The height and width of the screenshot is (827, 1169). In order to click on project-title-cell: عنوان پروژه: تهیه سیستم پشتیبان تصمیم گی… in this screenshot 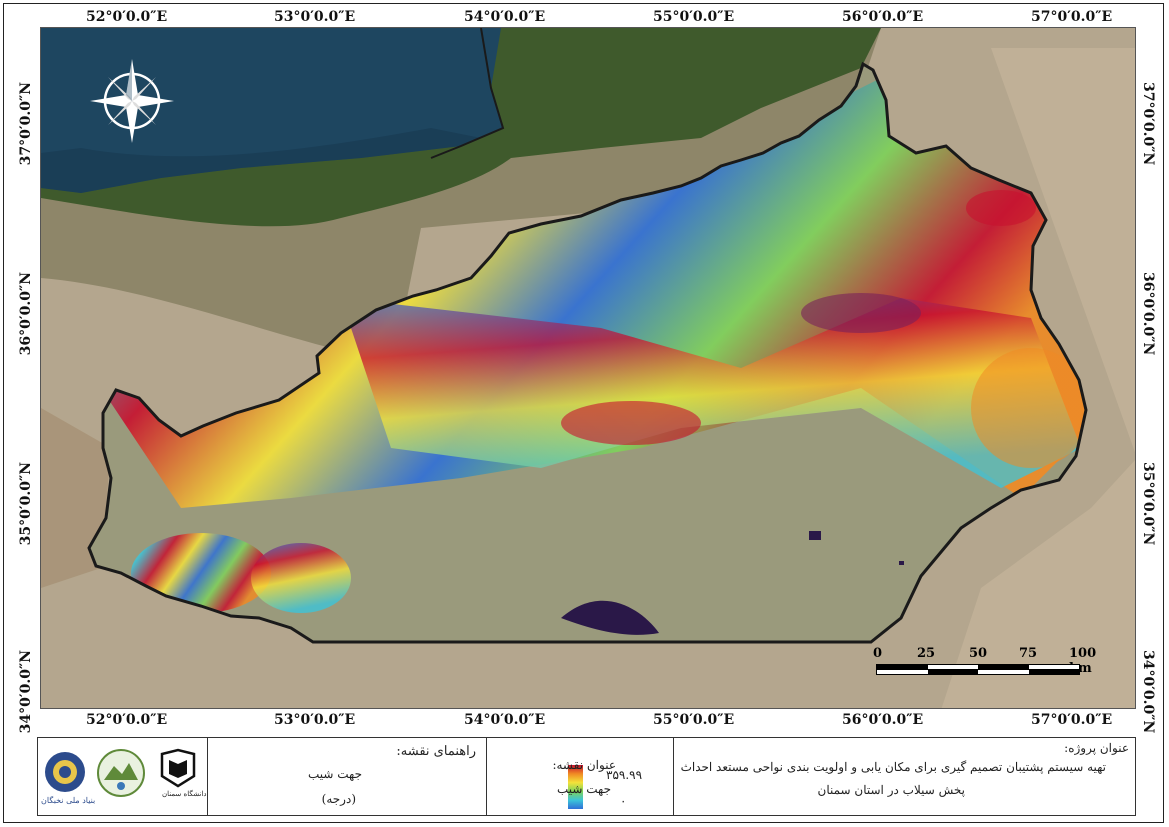, I will do `click(904, 776)`.